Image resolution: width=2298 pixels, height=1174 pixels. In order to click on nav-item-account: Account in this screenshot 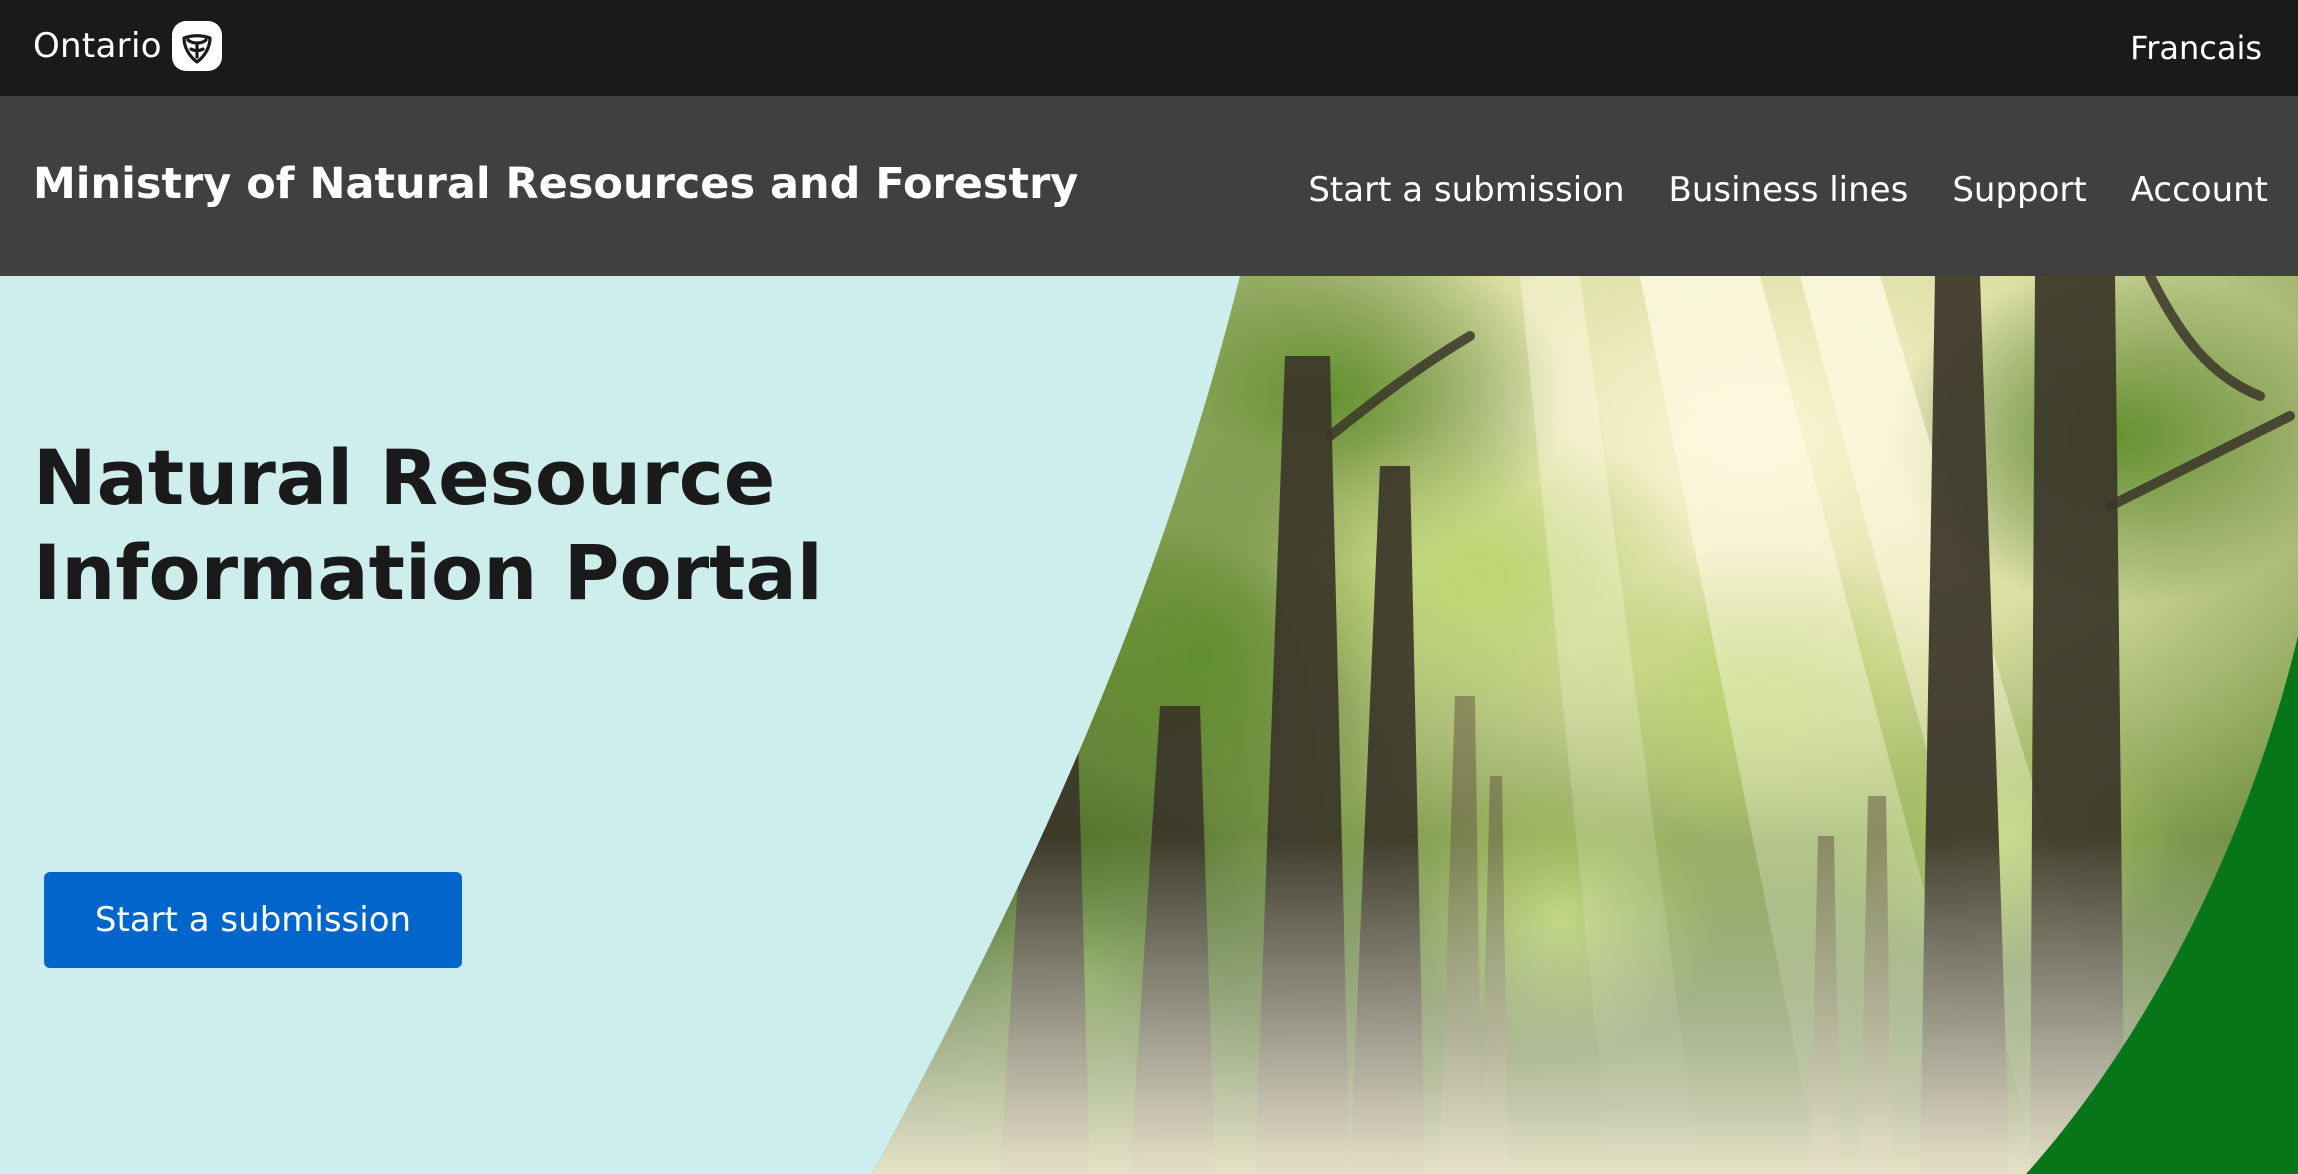, I will do `click(2199, 190)`.